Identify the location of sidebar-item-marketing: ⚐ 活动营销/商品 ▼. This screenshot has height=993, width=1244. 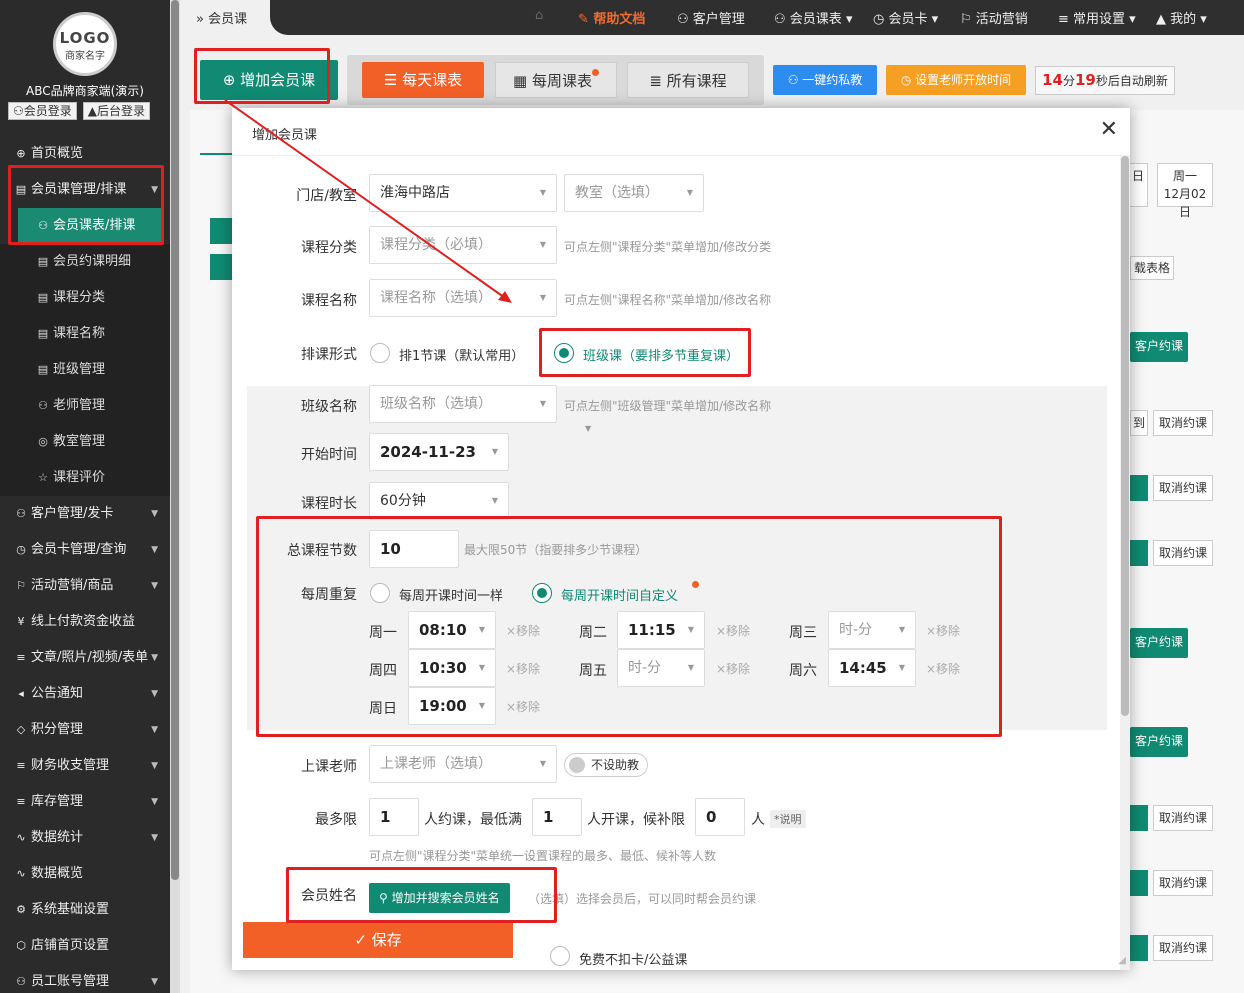
(85, 586).